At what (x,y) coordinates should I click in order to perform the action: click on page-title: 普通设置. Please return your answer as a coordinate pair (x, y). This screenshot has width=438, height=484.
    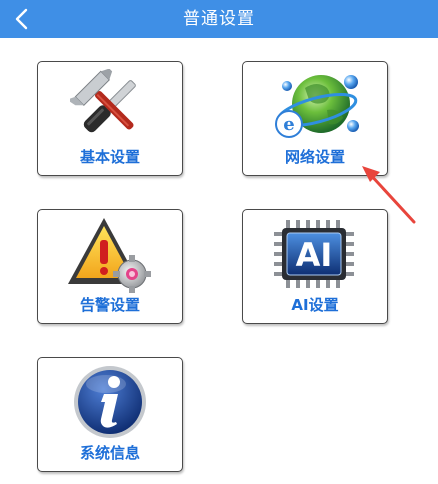
    Looking at the image, I should click on (219, 19).